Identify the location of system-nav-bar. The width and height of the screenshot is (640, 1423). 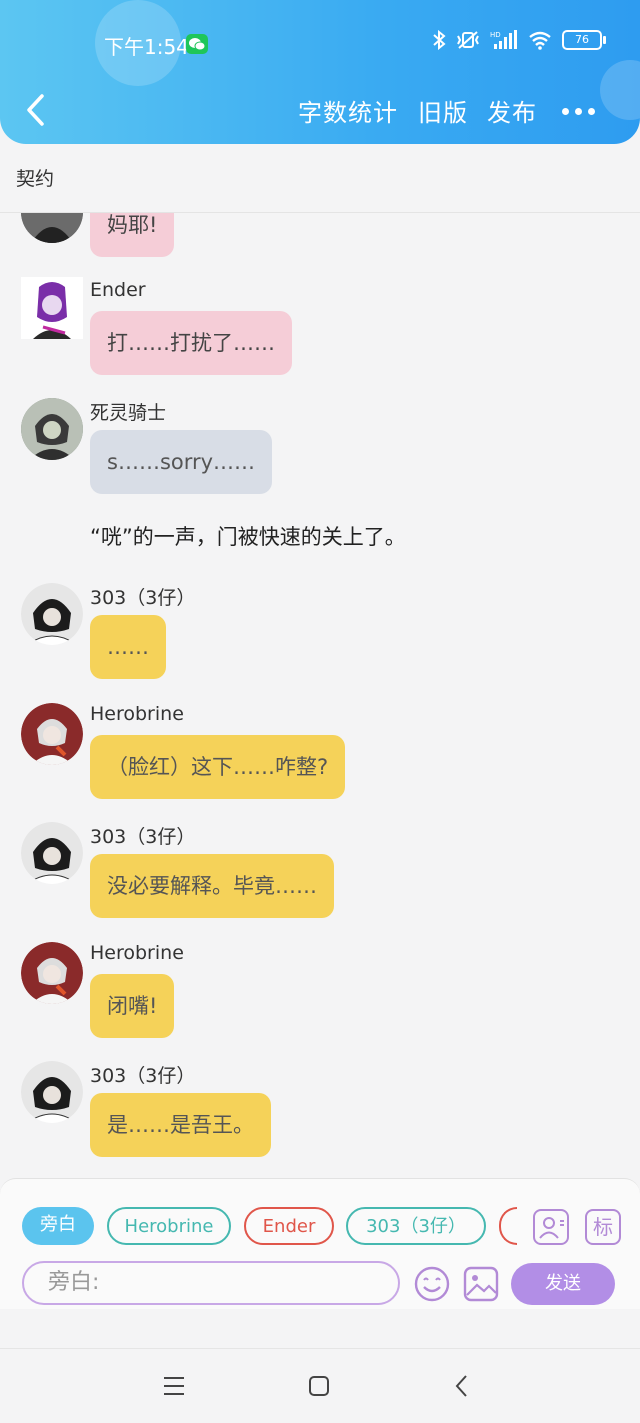
(320, 1385).